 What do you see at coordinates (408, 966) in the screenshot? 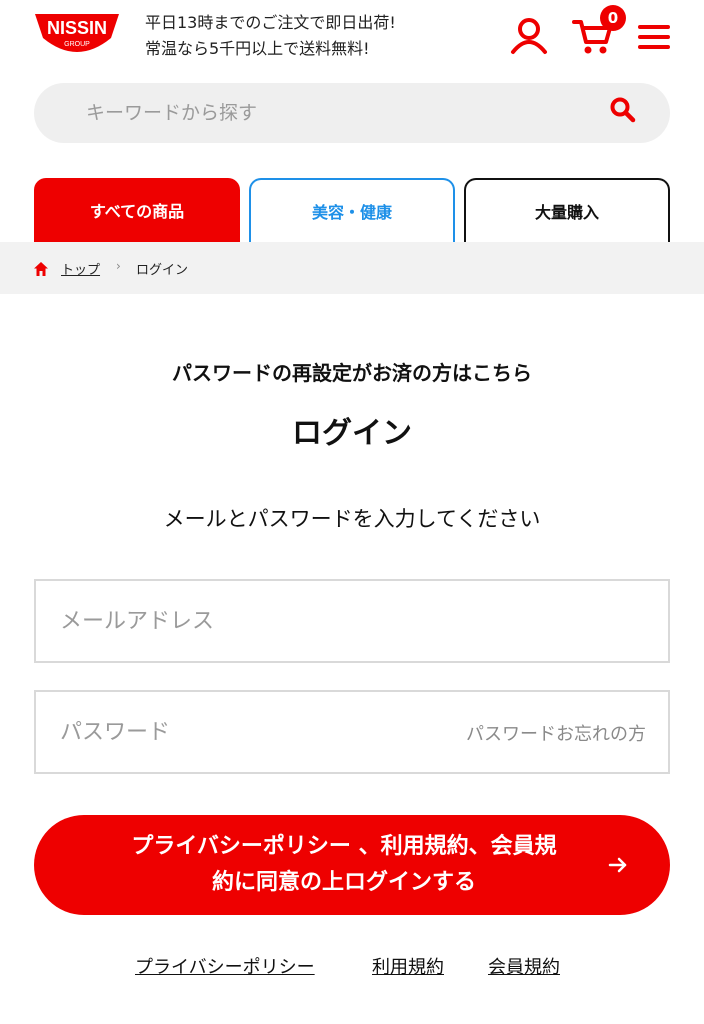
I see `terms-of-use-link: 利用規約` at bounding box center [408, 966].